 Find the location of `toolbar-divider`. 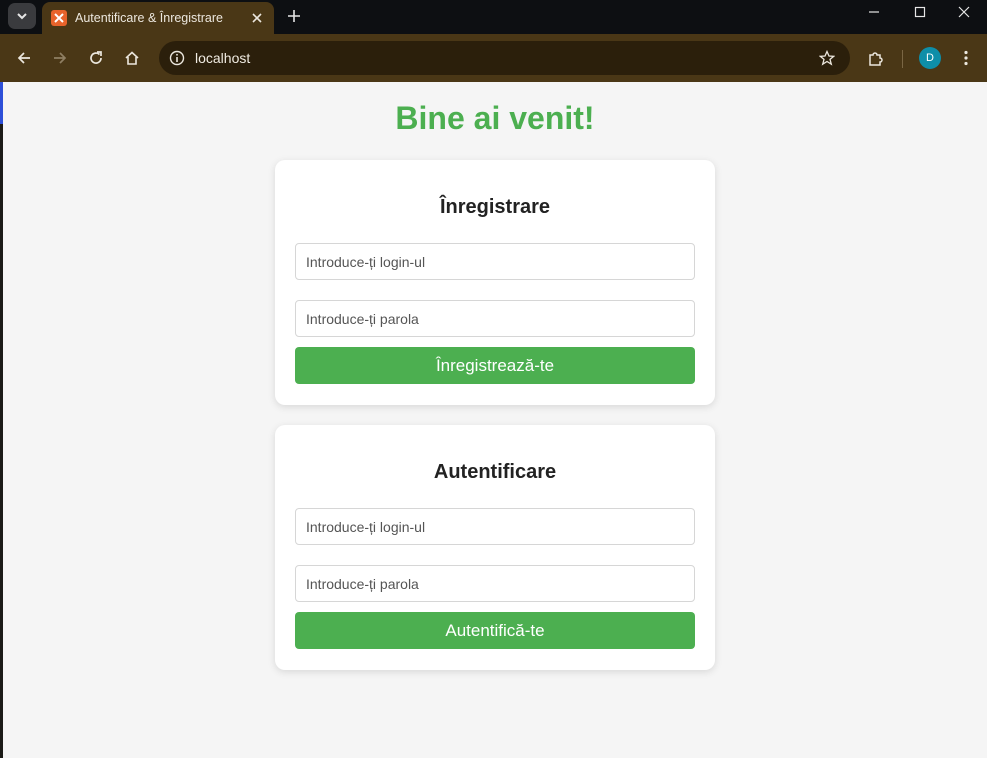

toolbar-divider is located at coordinates (902, 59).